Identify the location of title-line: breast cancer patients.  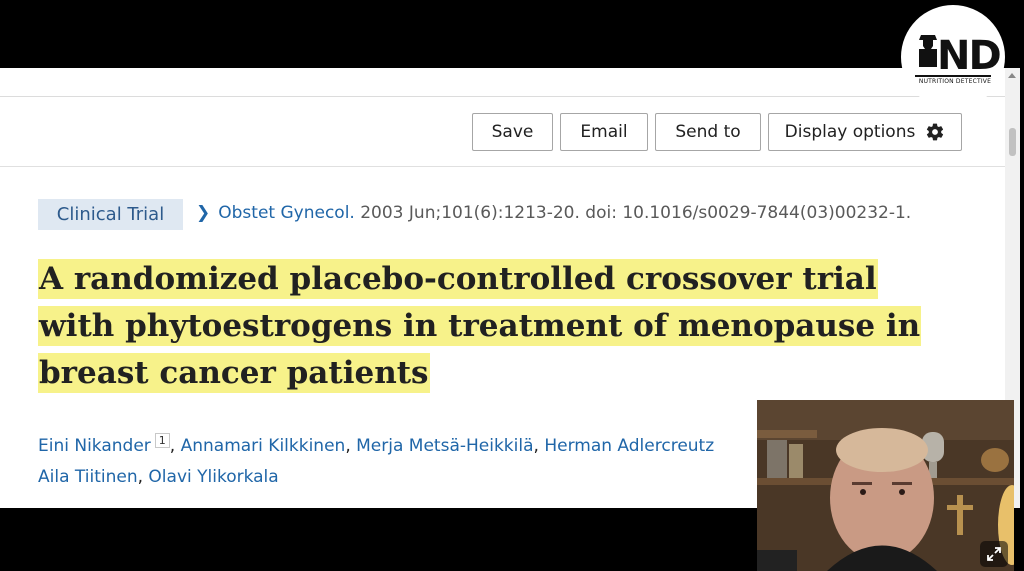
(234, 373).